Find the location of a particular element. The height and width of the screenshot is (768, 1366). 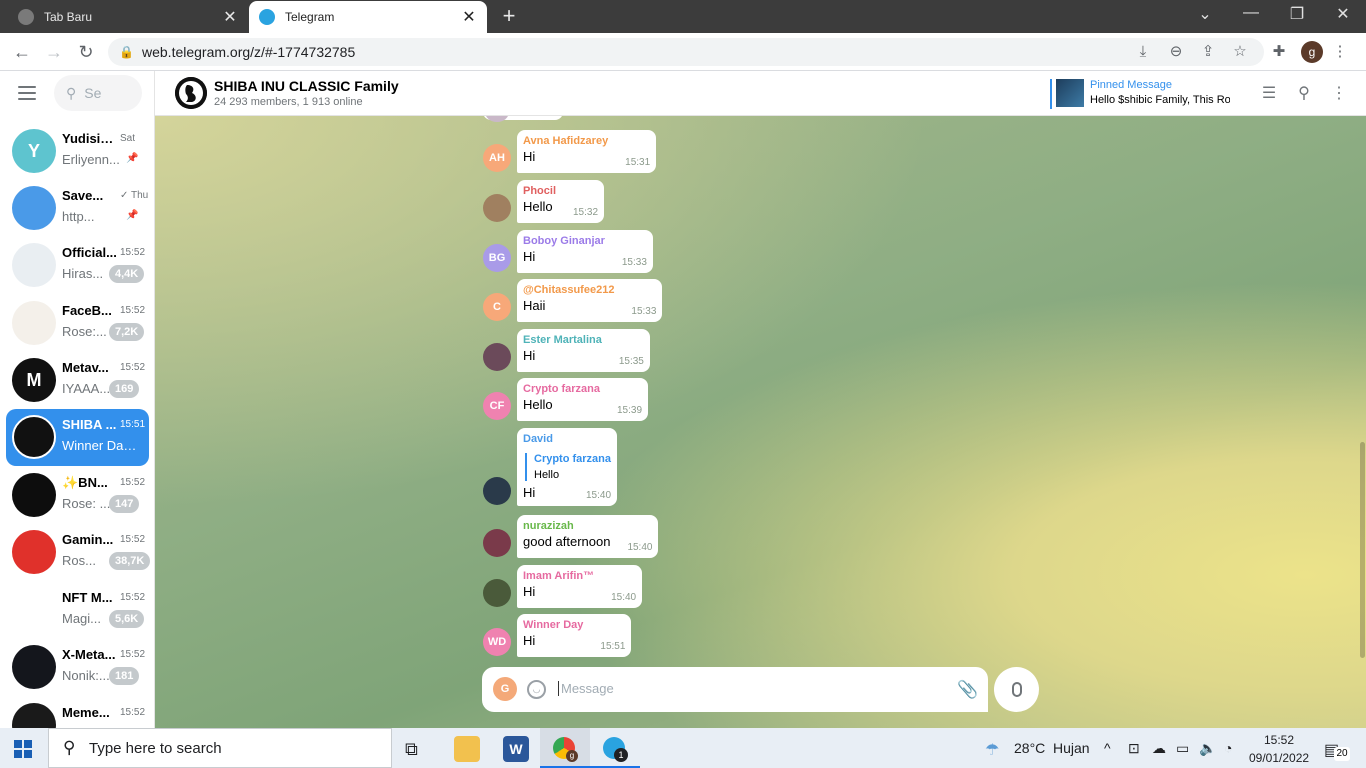

more-icon: ⋮ is located at coordinates (1339, 94).